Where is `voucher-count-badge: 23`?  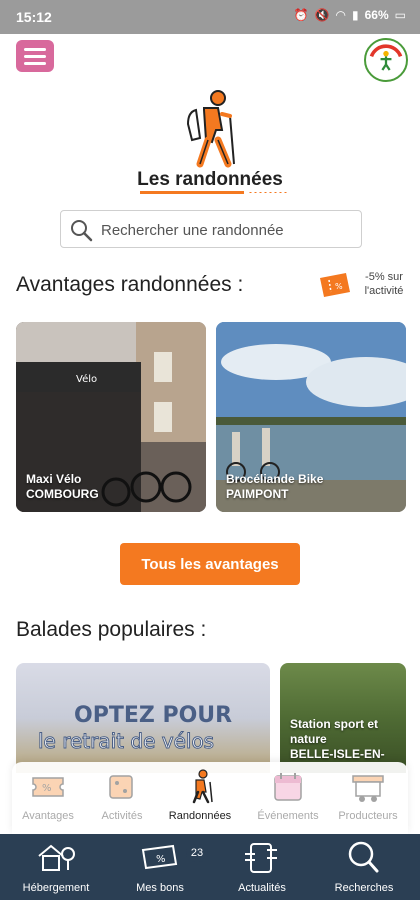 voucher-count-badge: 23 is located at coordinates (197, 853).